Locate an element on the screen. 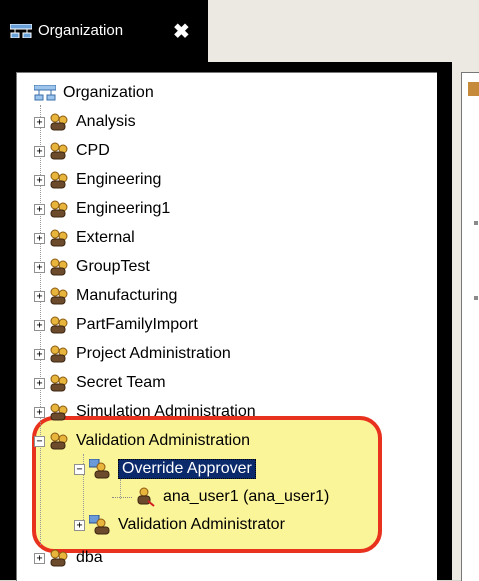 Image resolution: width=479 pixels, height=581 pixels. tree-node-group: + Engineering is located at coordinates (97, 180).